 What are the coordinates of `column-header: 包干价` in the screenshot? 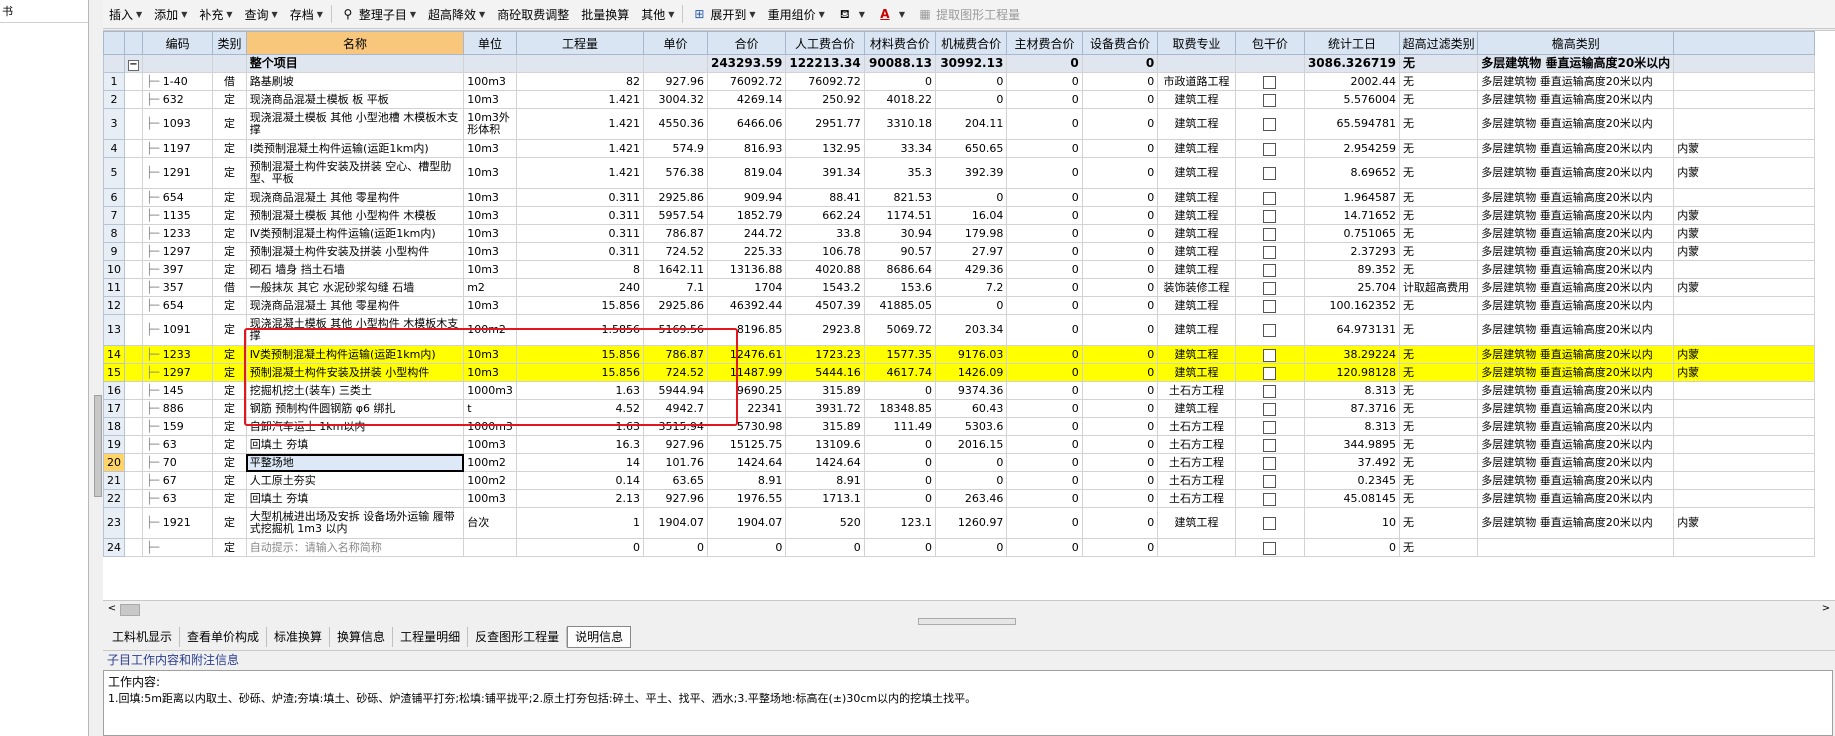 It's located at (1269, 43).